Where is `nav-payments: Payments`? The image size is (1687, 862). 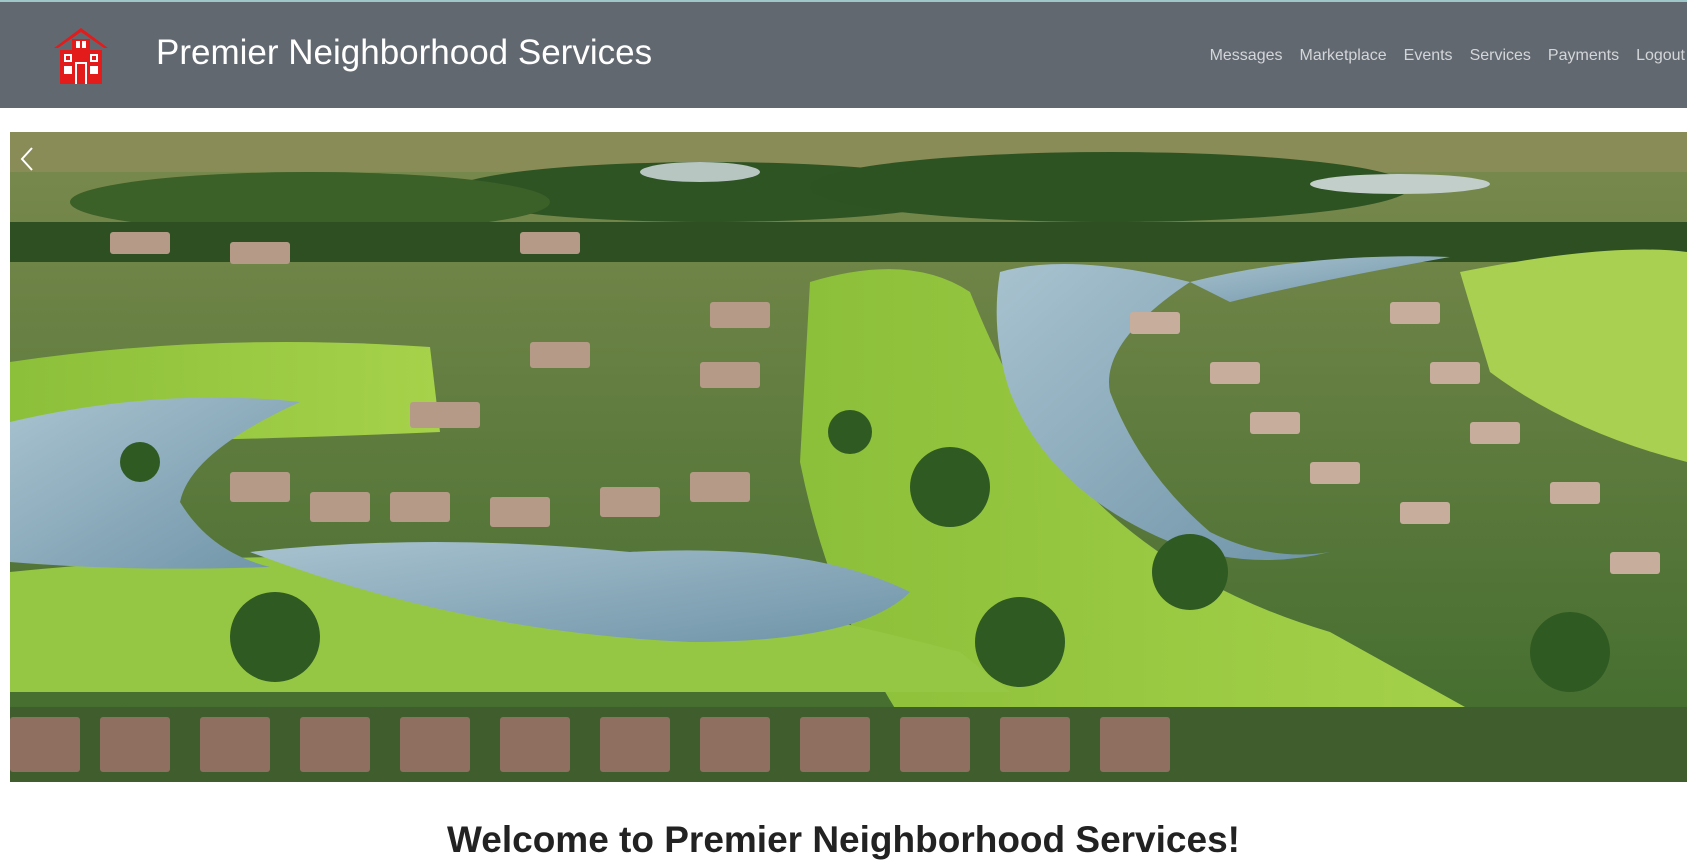
nav-payments: Payments is located at coordinates (1583, 56).